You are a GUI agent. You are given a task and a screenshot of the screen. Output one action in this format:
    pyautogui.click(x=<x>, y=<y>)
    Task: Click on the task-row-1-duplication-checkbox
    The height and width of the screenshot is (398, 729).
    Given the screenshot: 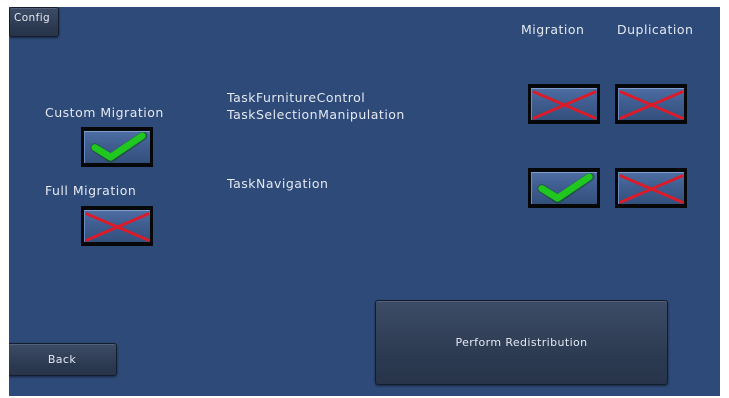 What is the action you would take?
    pyautogui.click(x=651, y=104)
    